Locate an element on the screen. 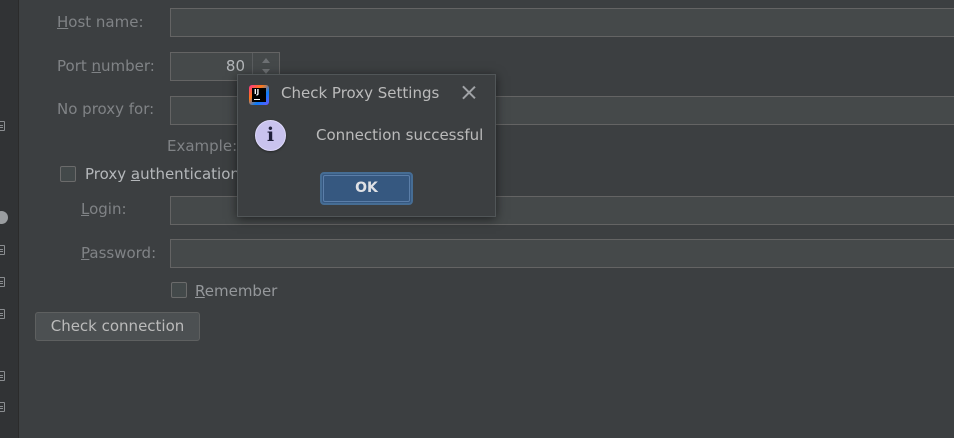  intellij-icon: IJ is located at coordinates (259, 95).